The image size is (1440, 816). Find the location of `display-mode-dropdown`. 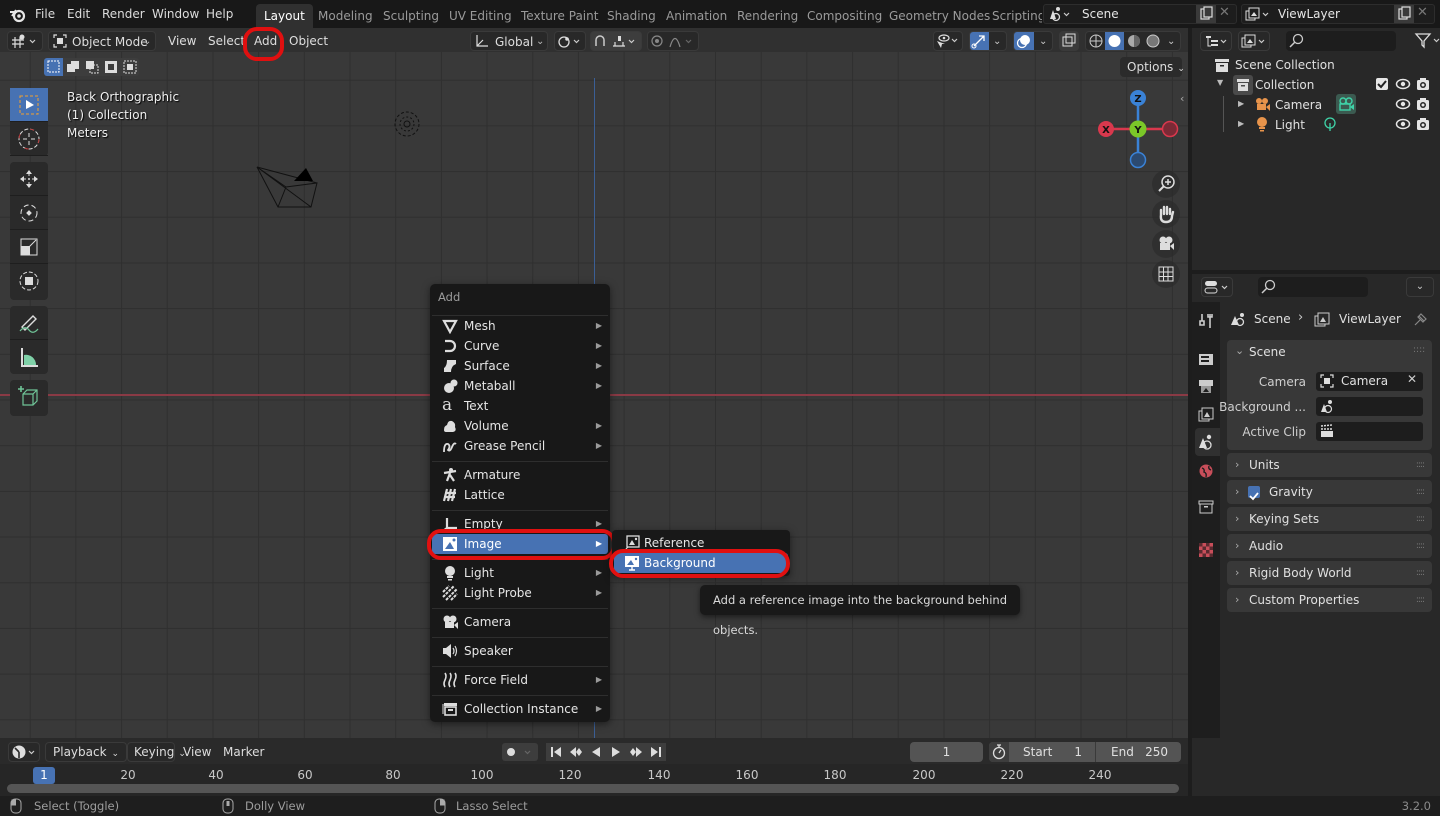

display-mode-dropdown is located at coordinates (1254, 41).